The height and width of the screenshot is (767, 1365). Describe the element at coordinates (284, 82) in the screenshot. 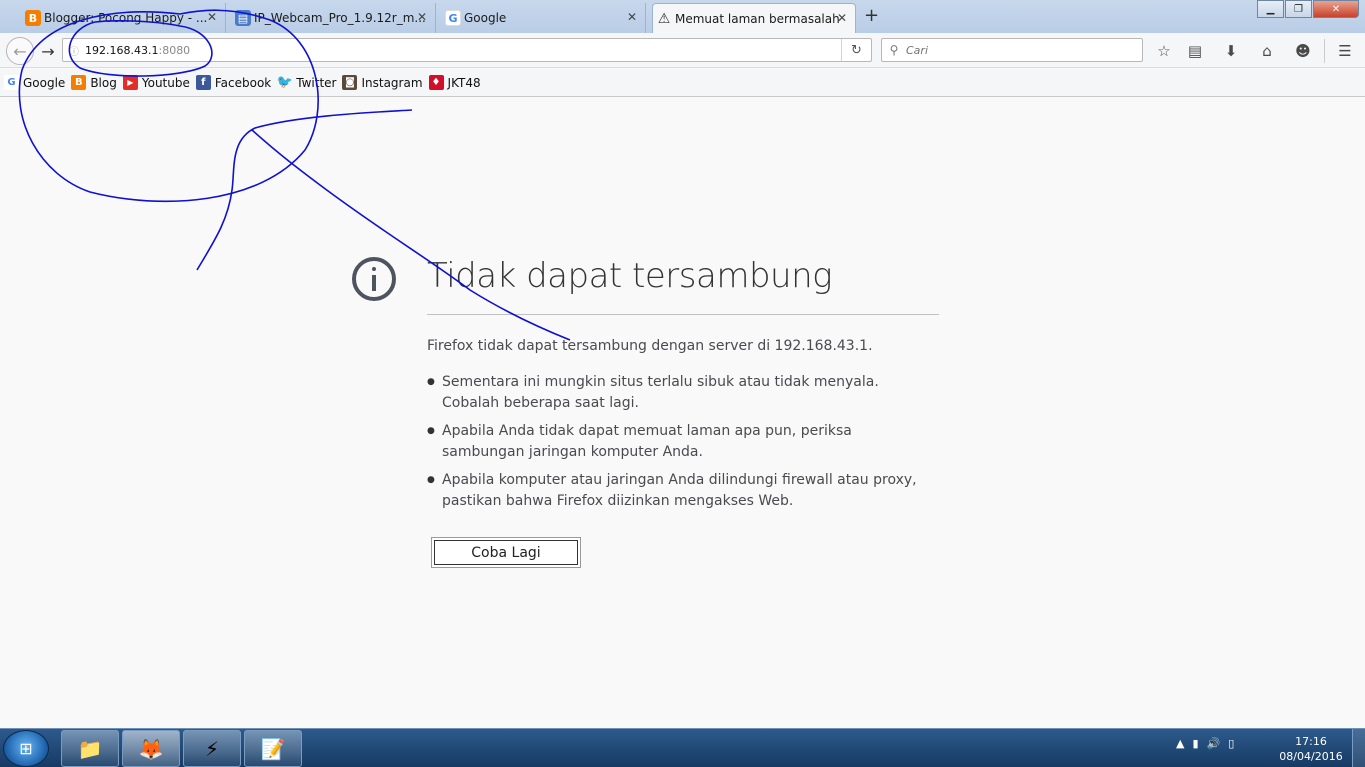

I see `twitter-icon: 🐦` at that location.